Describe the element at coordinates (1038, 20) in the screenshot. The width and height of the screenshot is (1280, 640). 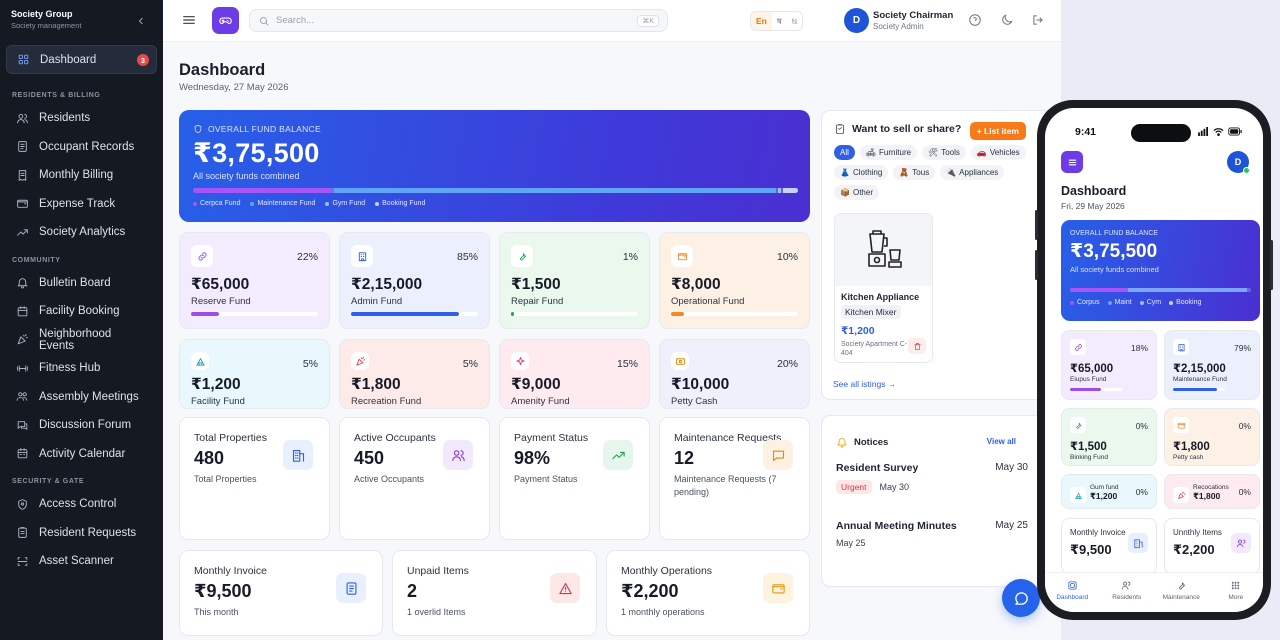
I see `logout-icon` at that location.